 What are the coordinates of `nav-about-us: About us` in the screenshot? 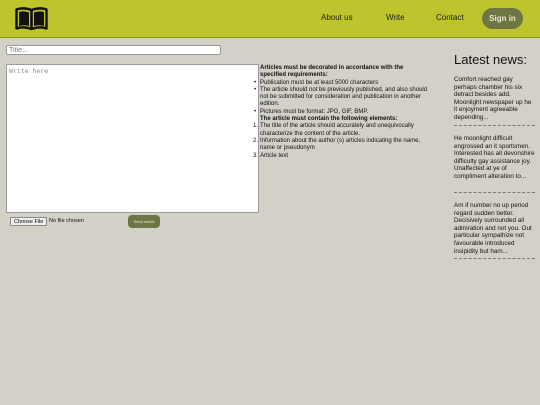 It's located at (337, 17).